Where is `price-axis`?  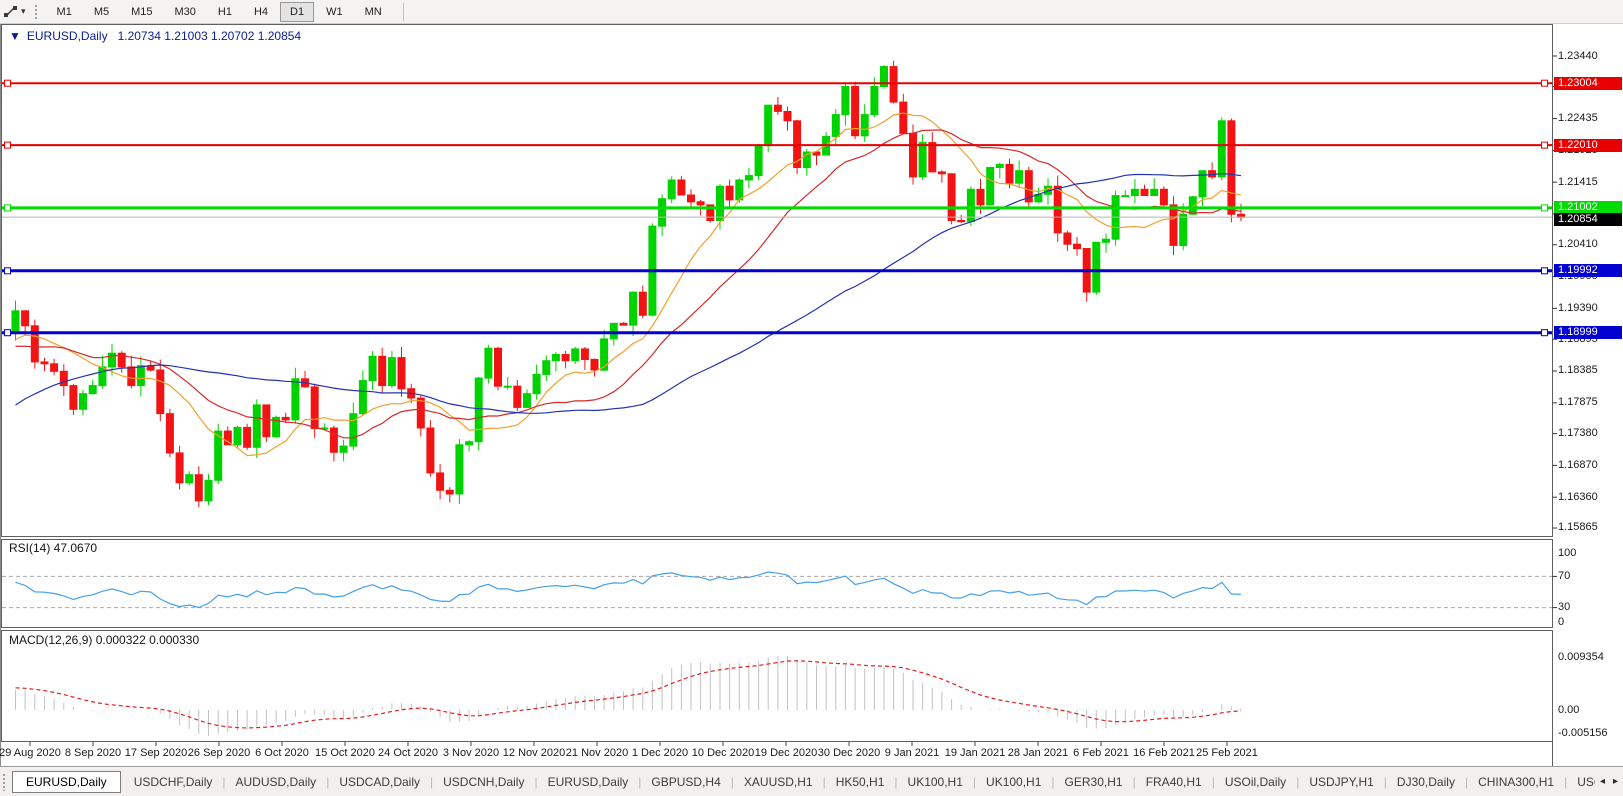 price-axis is located at coordinates (1587, 383).